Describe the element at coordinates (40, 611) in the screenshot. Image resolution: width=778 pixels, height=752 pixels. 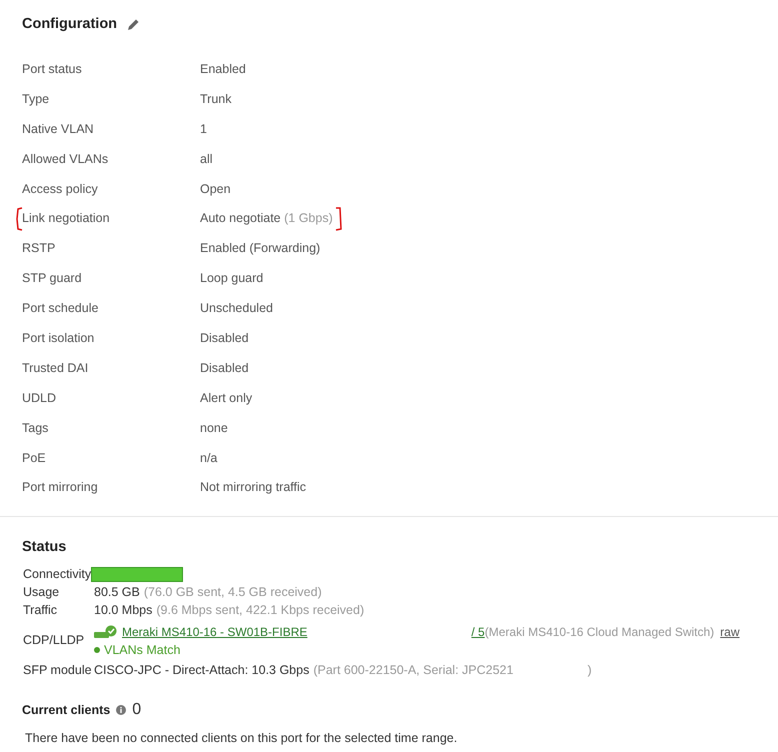
I see `field-label: Traffic` at that location.